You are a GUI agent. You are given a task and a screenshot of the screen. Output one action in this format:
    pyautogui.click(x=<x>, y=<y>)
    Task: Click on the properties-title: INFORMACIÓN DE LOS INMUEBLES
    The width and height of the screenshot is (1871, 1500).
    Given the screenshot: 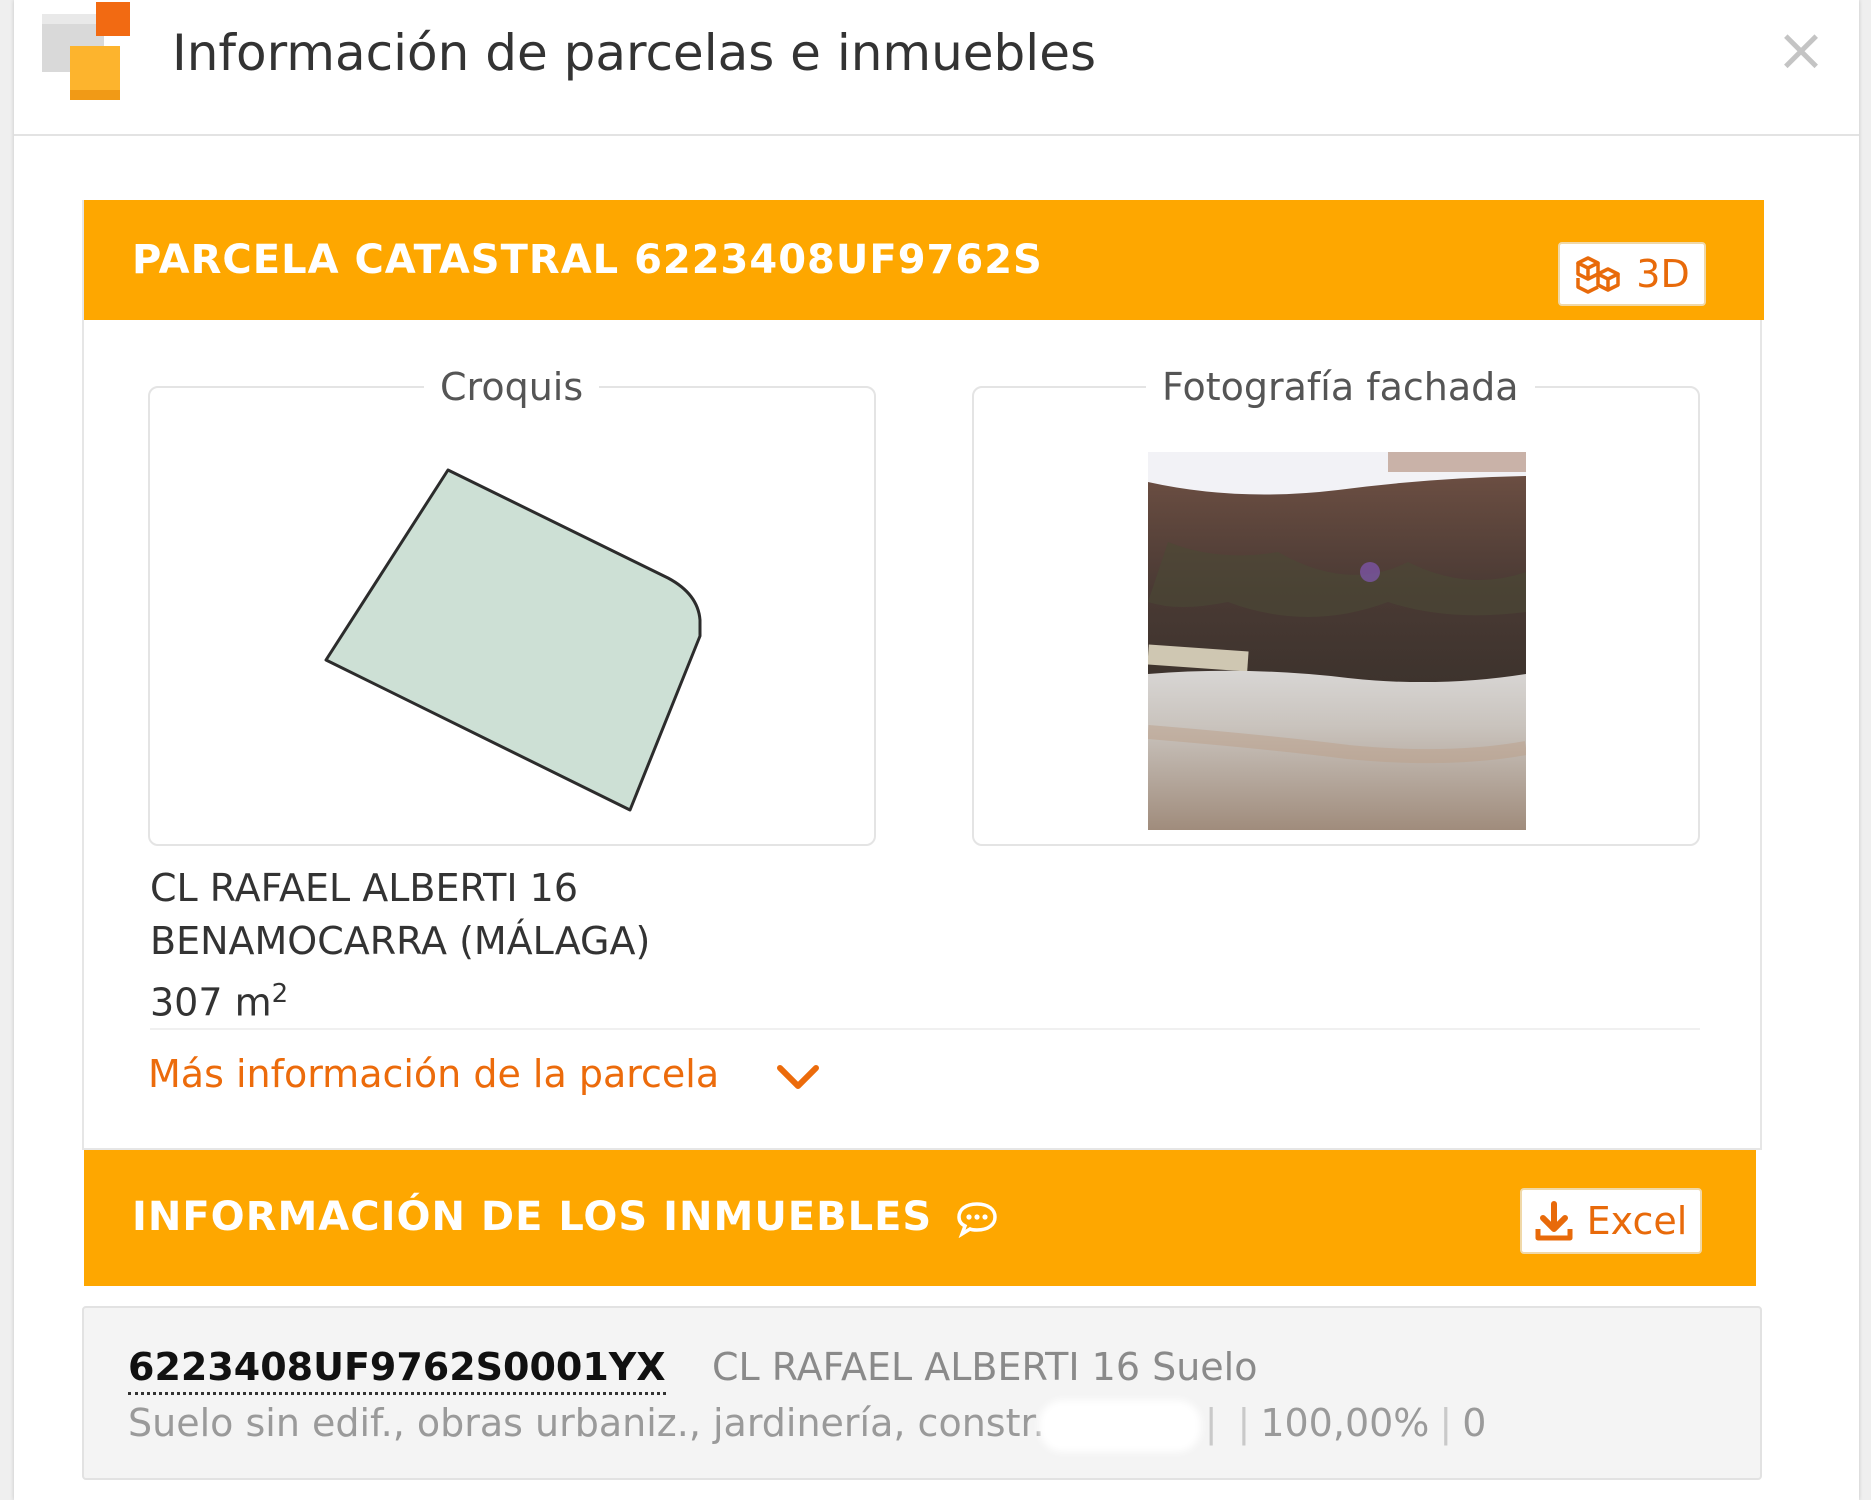 What is the action you would take?
    pyautogui.click(x=565, y=1217)
    